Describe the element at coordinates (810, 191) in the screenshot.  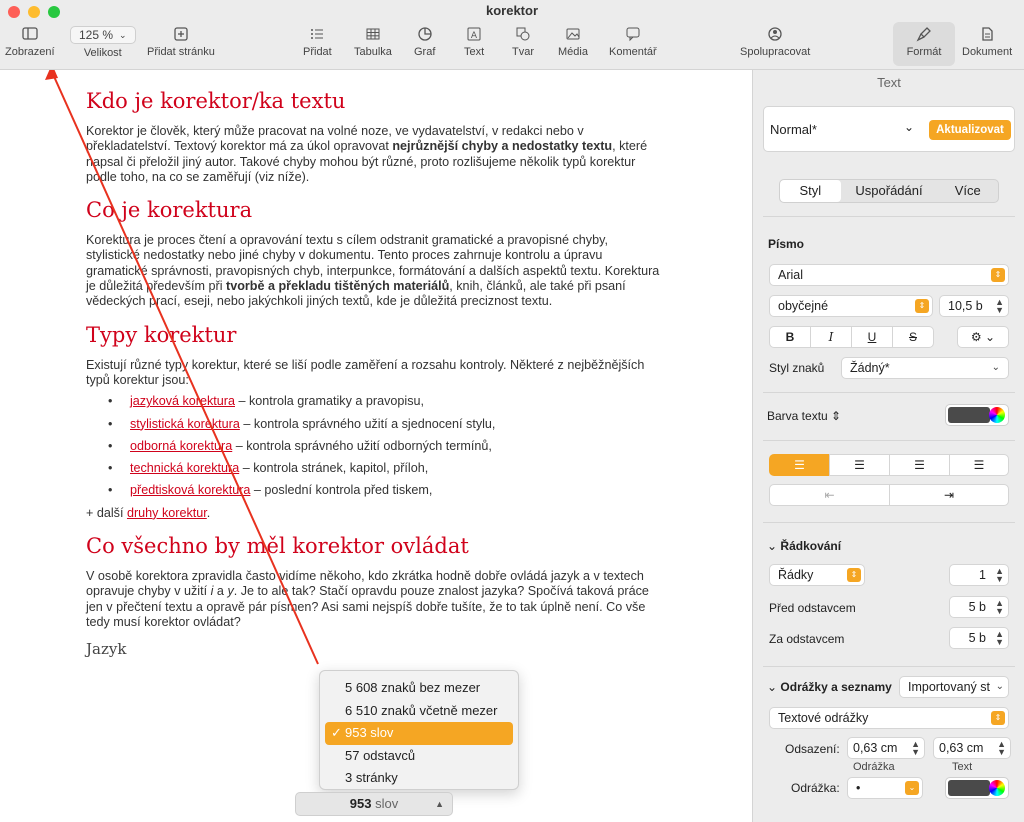
I see `tab-styl: Styl` at that location.